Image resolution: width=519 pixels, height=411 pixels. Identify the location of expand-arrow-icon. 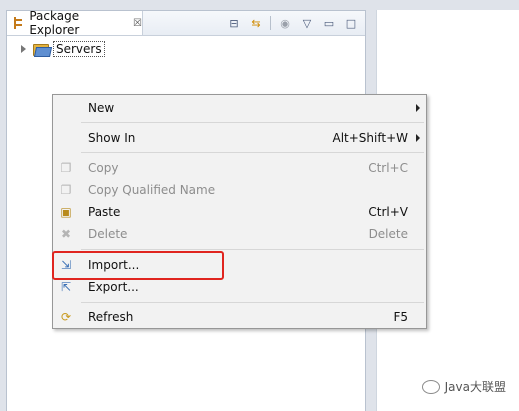
(23, 49).